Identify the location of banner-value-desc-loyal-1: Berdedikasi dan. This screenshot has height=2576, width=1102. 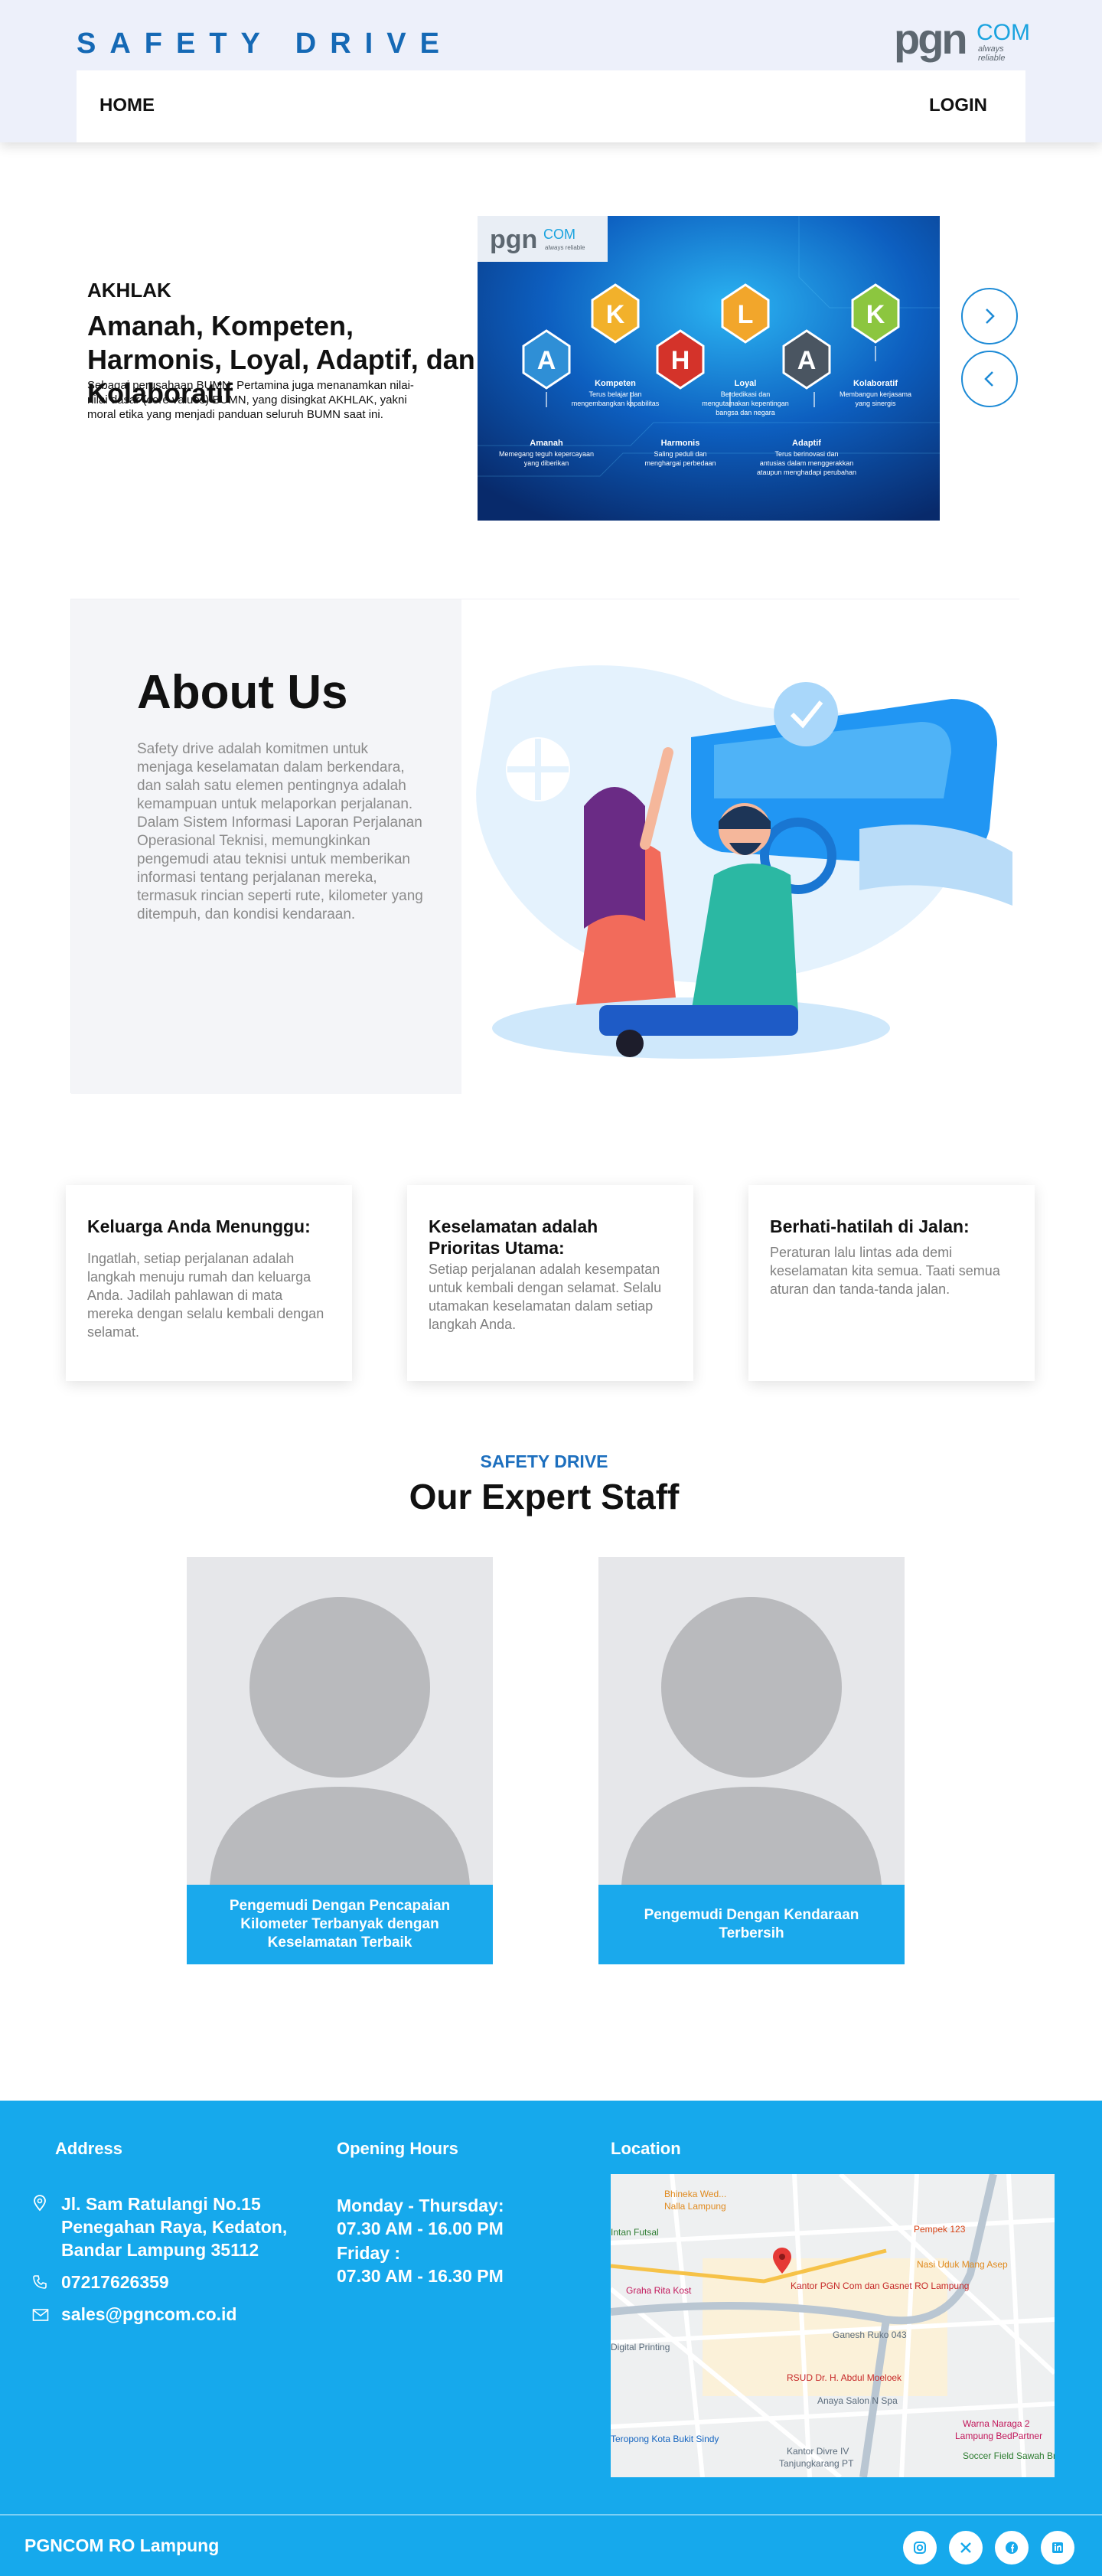
(746, 394).